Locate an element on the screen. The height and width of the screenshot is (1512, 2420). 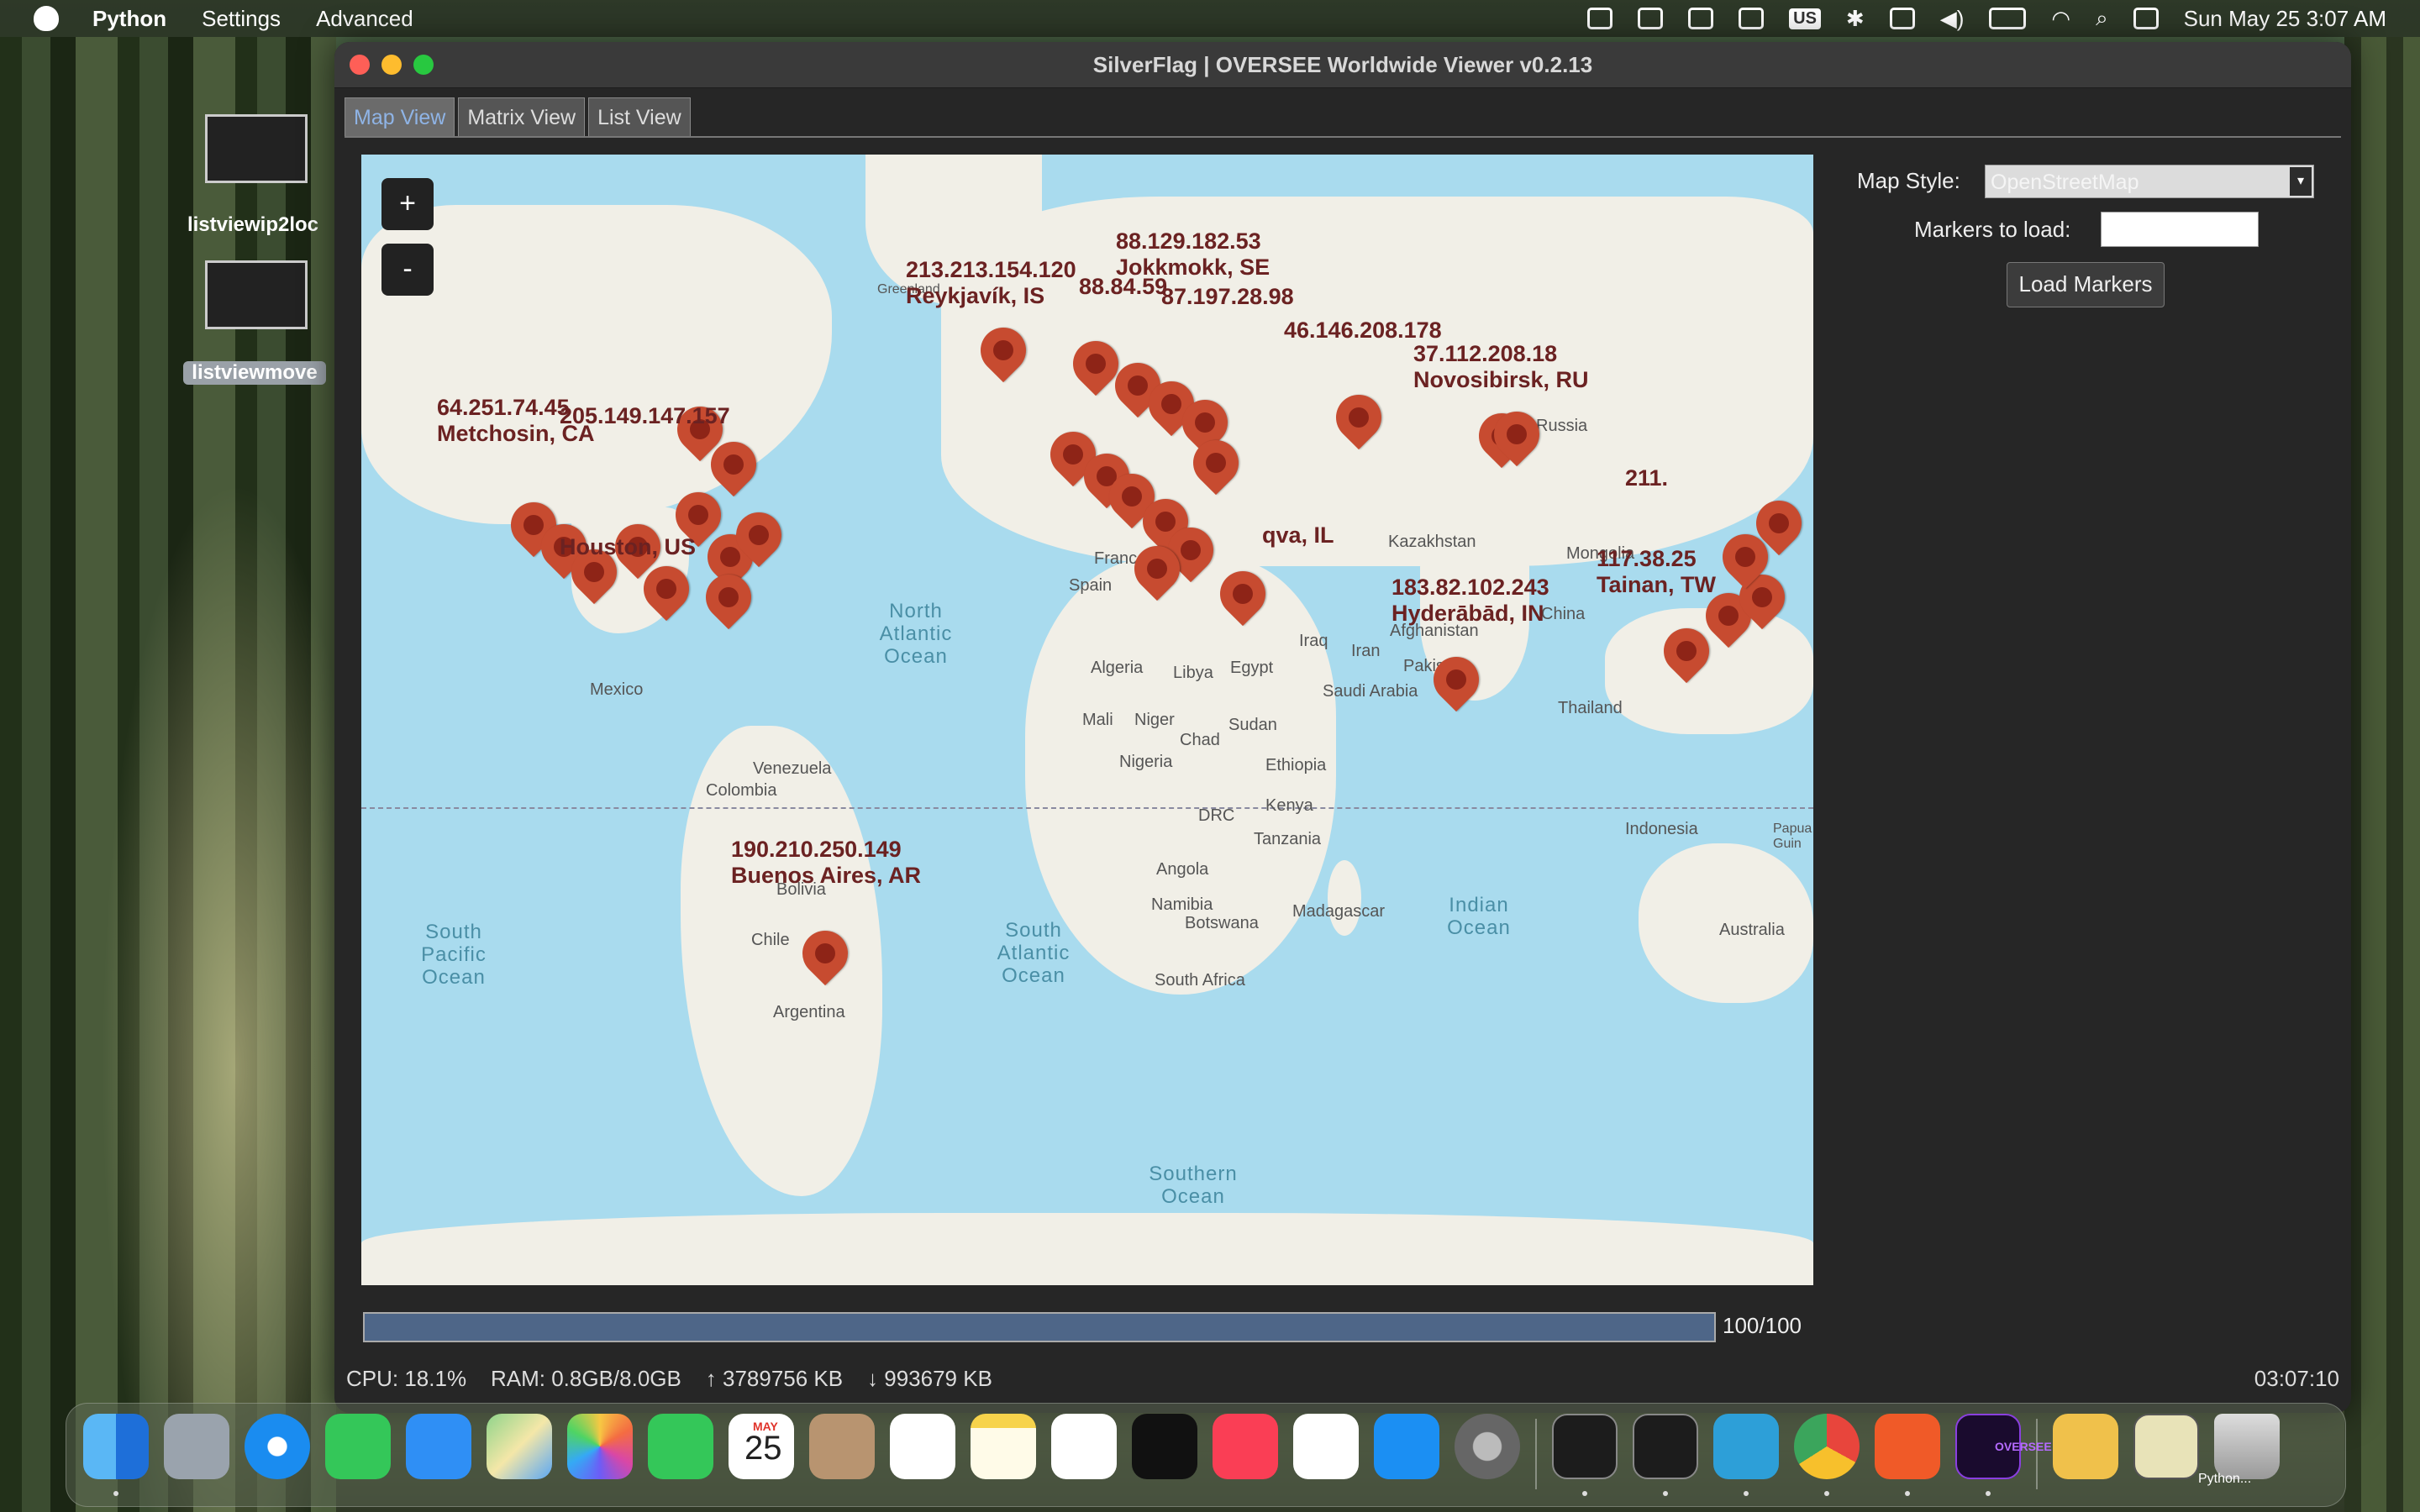
country-label: Botswana is located at coordinates (1222, 923).